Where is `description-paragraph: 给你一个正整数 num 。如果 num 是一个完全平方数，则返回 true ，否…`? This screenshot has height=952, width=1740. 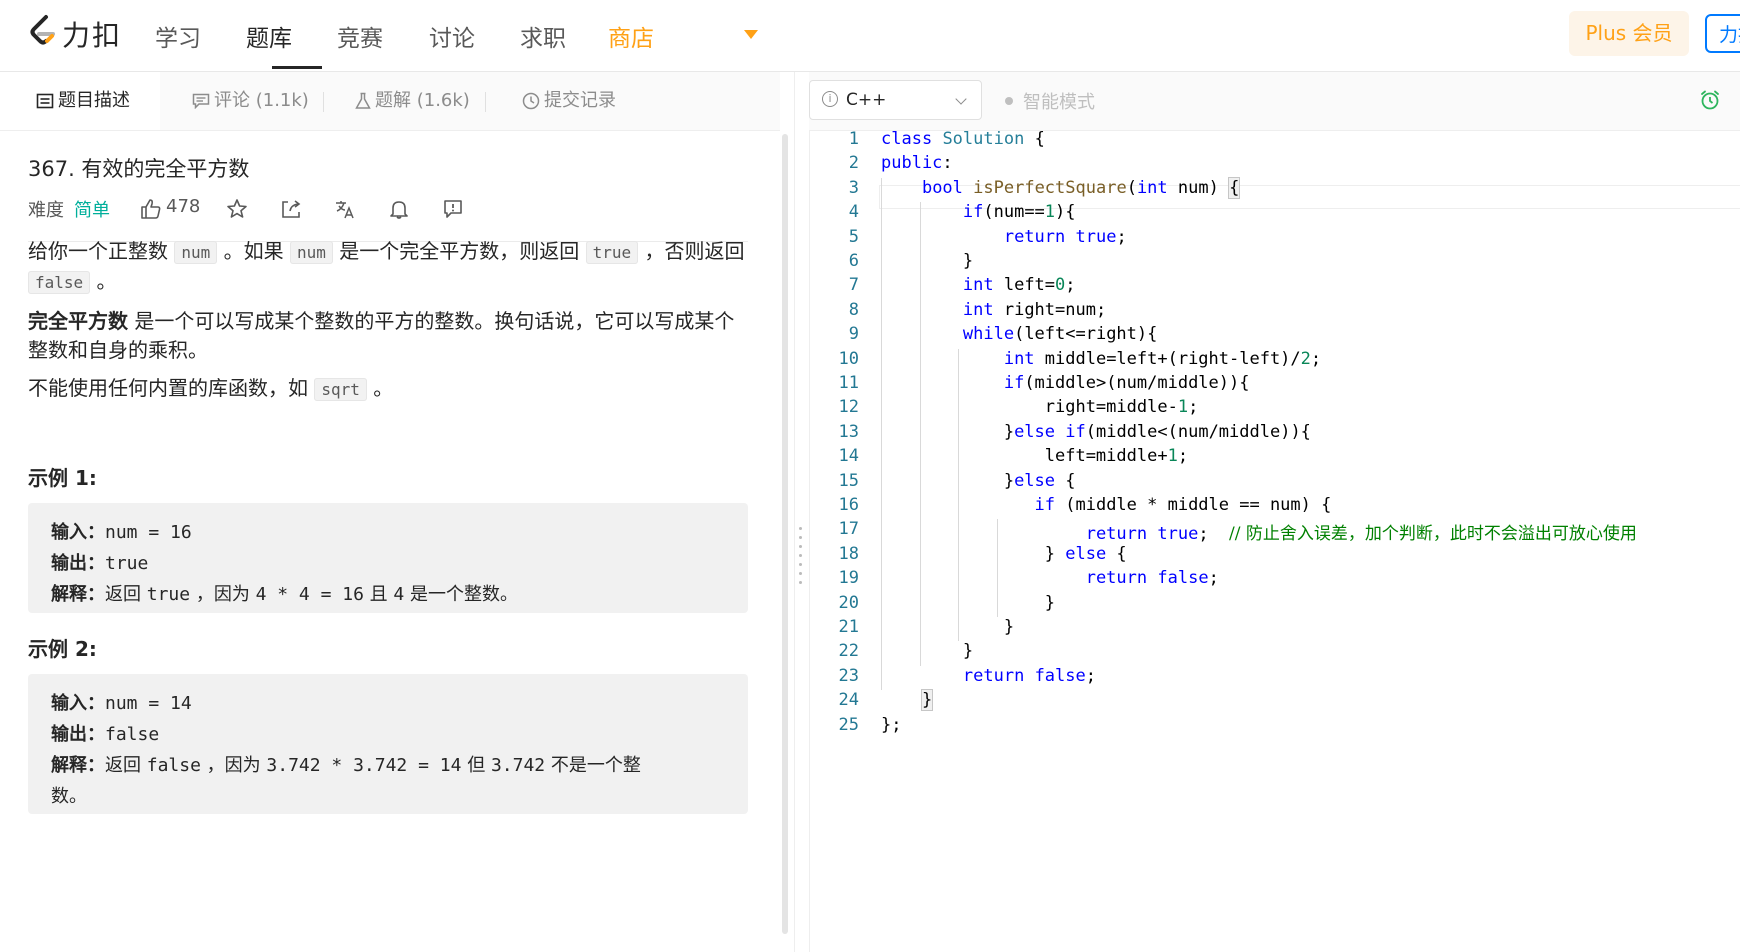
description-paragraph: 给你一个正整数 num 。如果 num 是一个完全平方数，则返回 true ，否… is located at coordinates (388, 267).